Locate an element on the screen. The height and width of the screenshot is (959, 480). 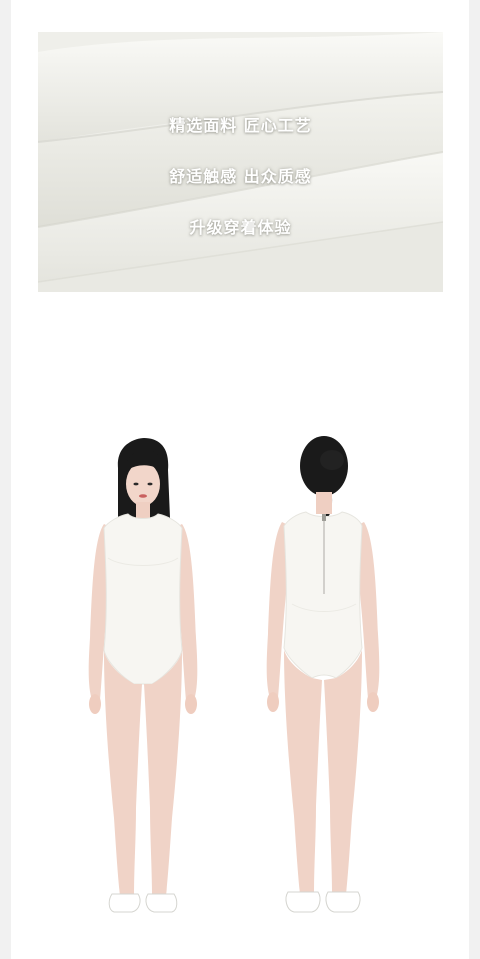
model-back-figure is located at coordinates (323, 674).